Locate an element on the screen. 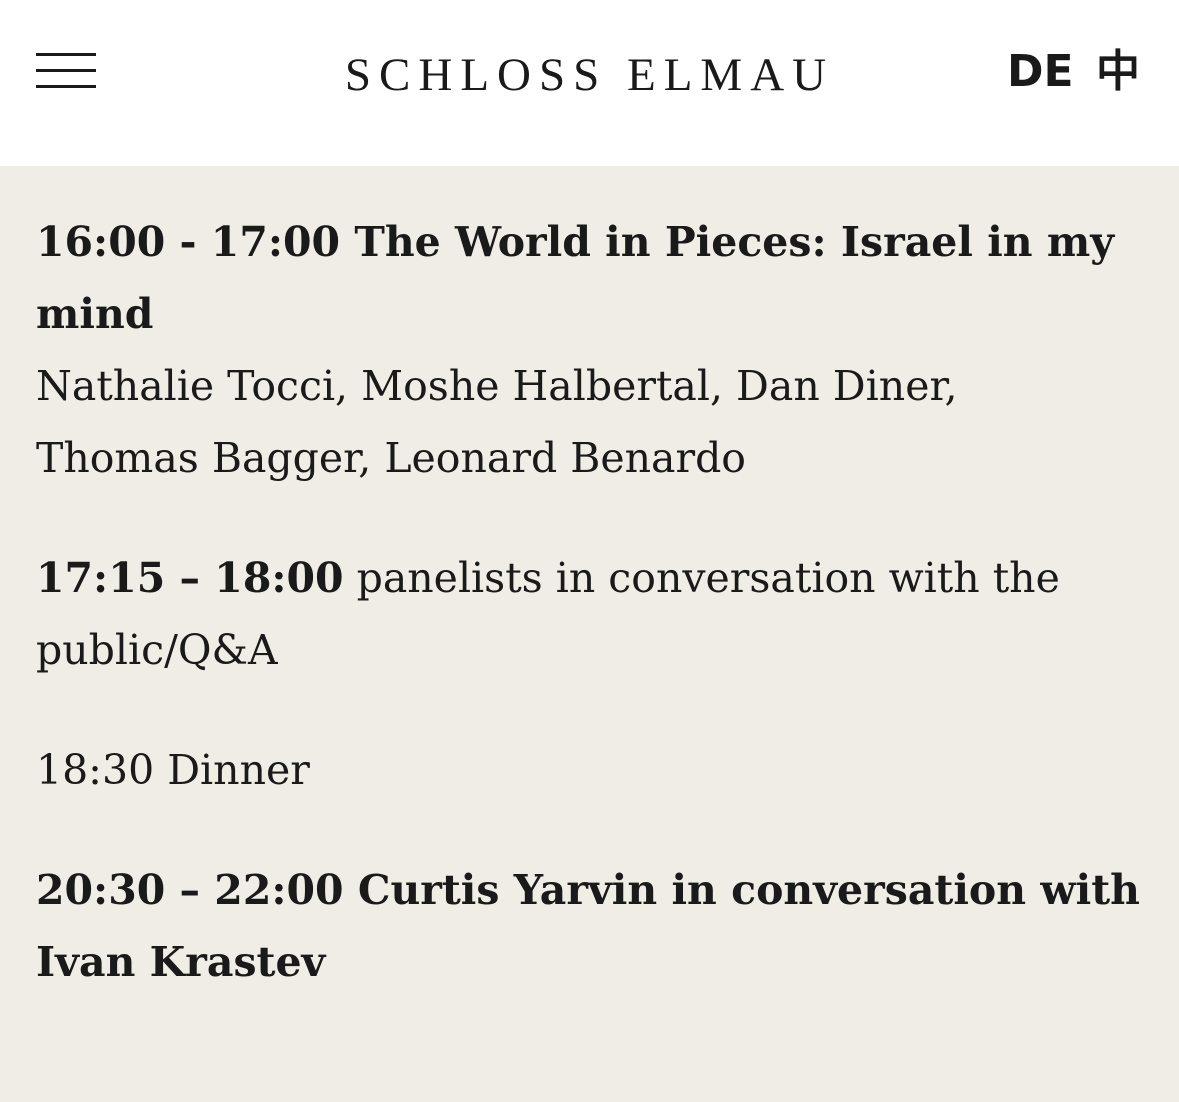 The height and width of the screenshot is (1102, 1179). program-item-text: 18:30 Dinner is located at coordinates (173, 770).